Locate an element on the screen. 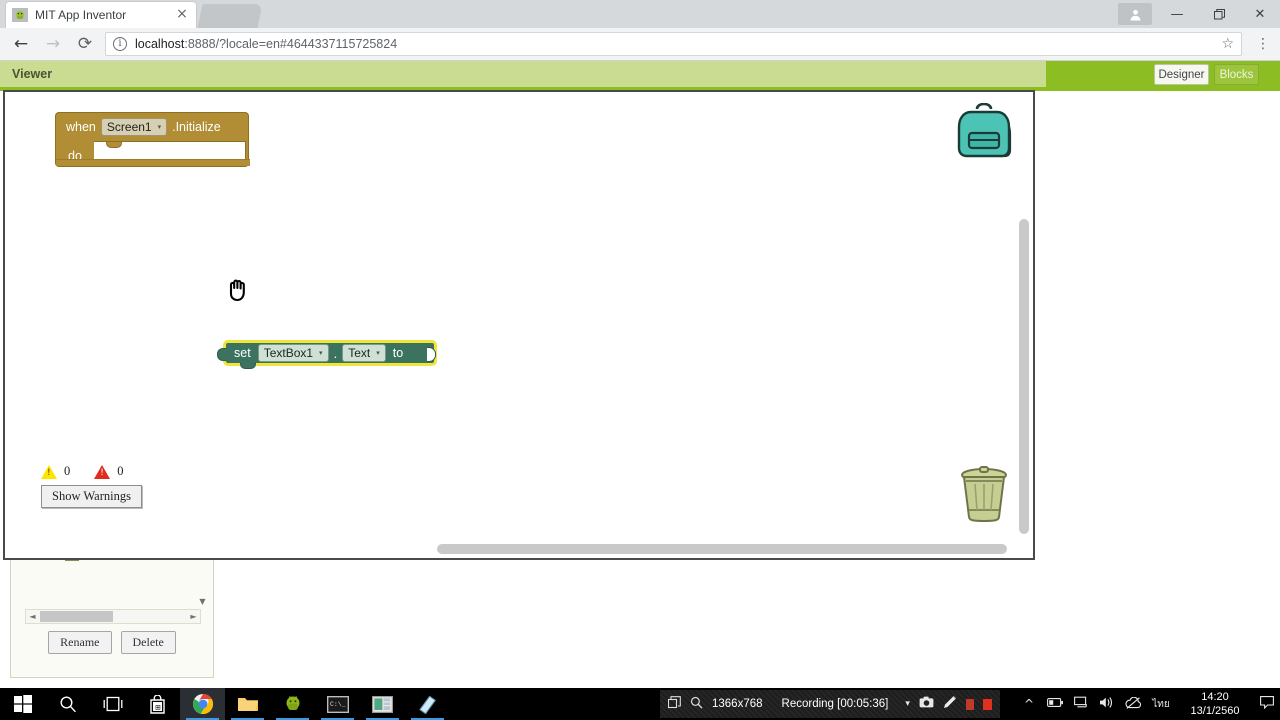 The image size is (1280, 720). window-icon is located at coordinates (674, 704).